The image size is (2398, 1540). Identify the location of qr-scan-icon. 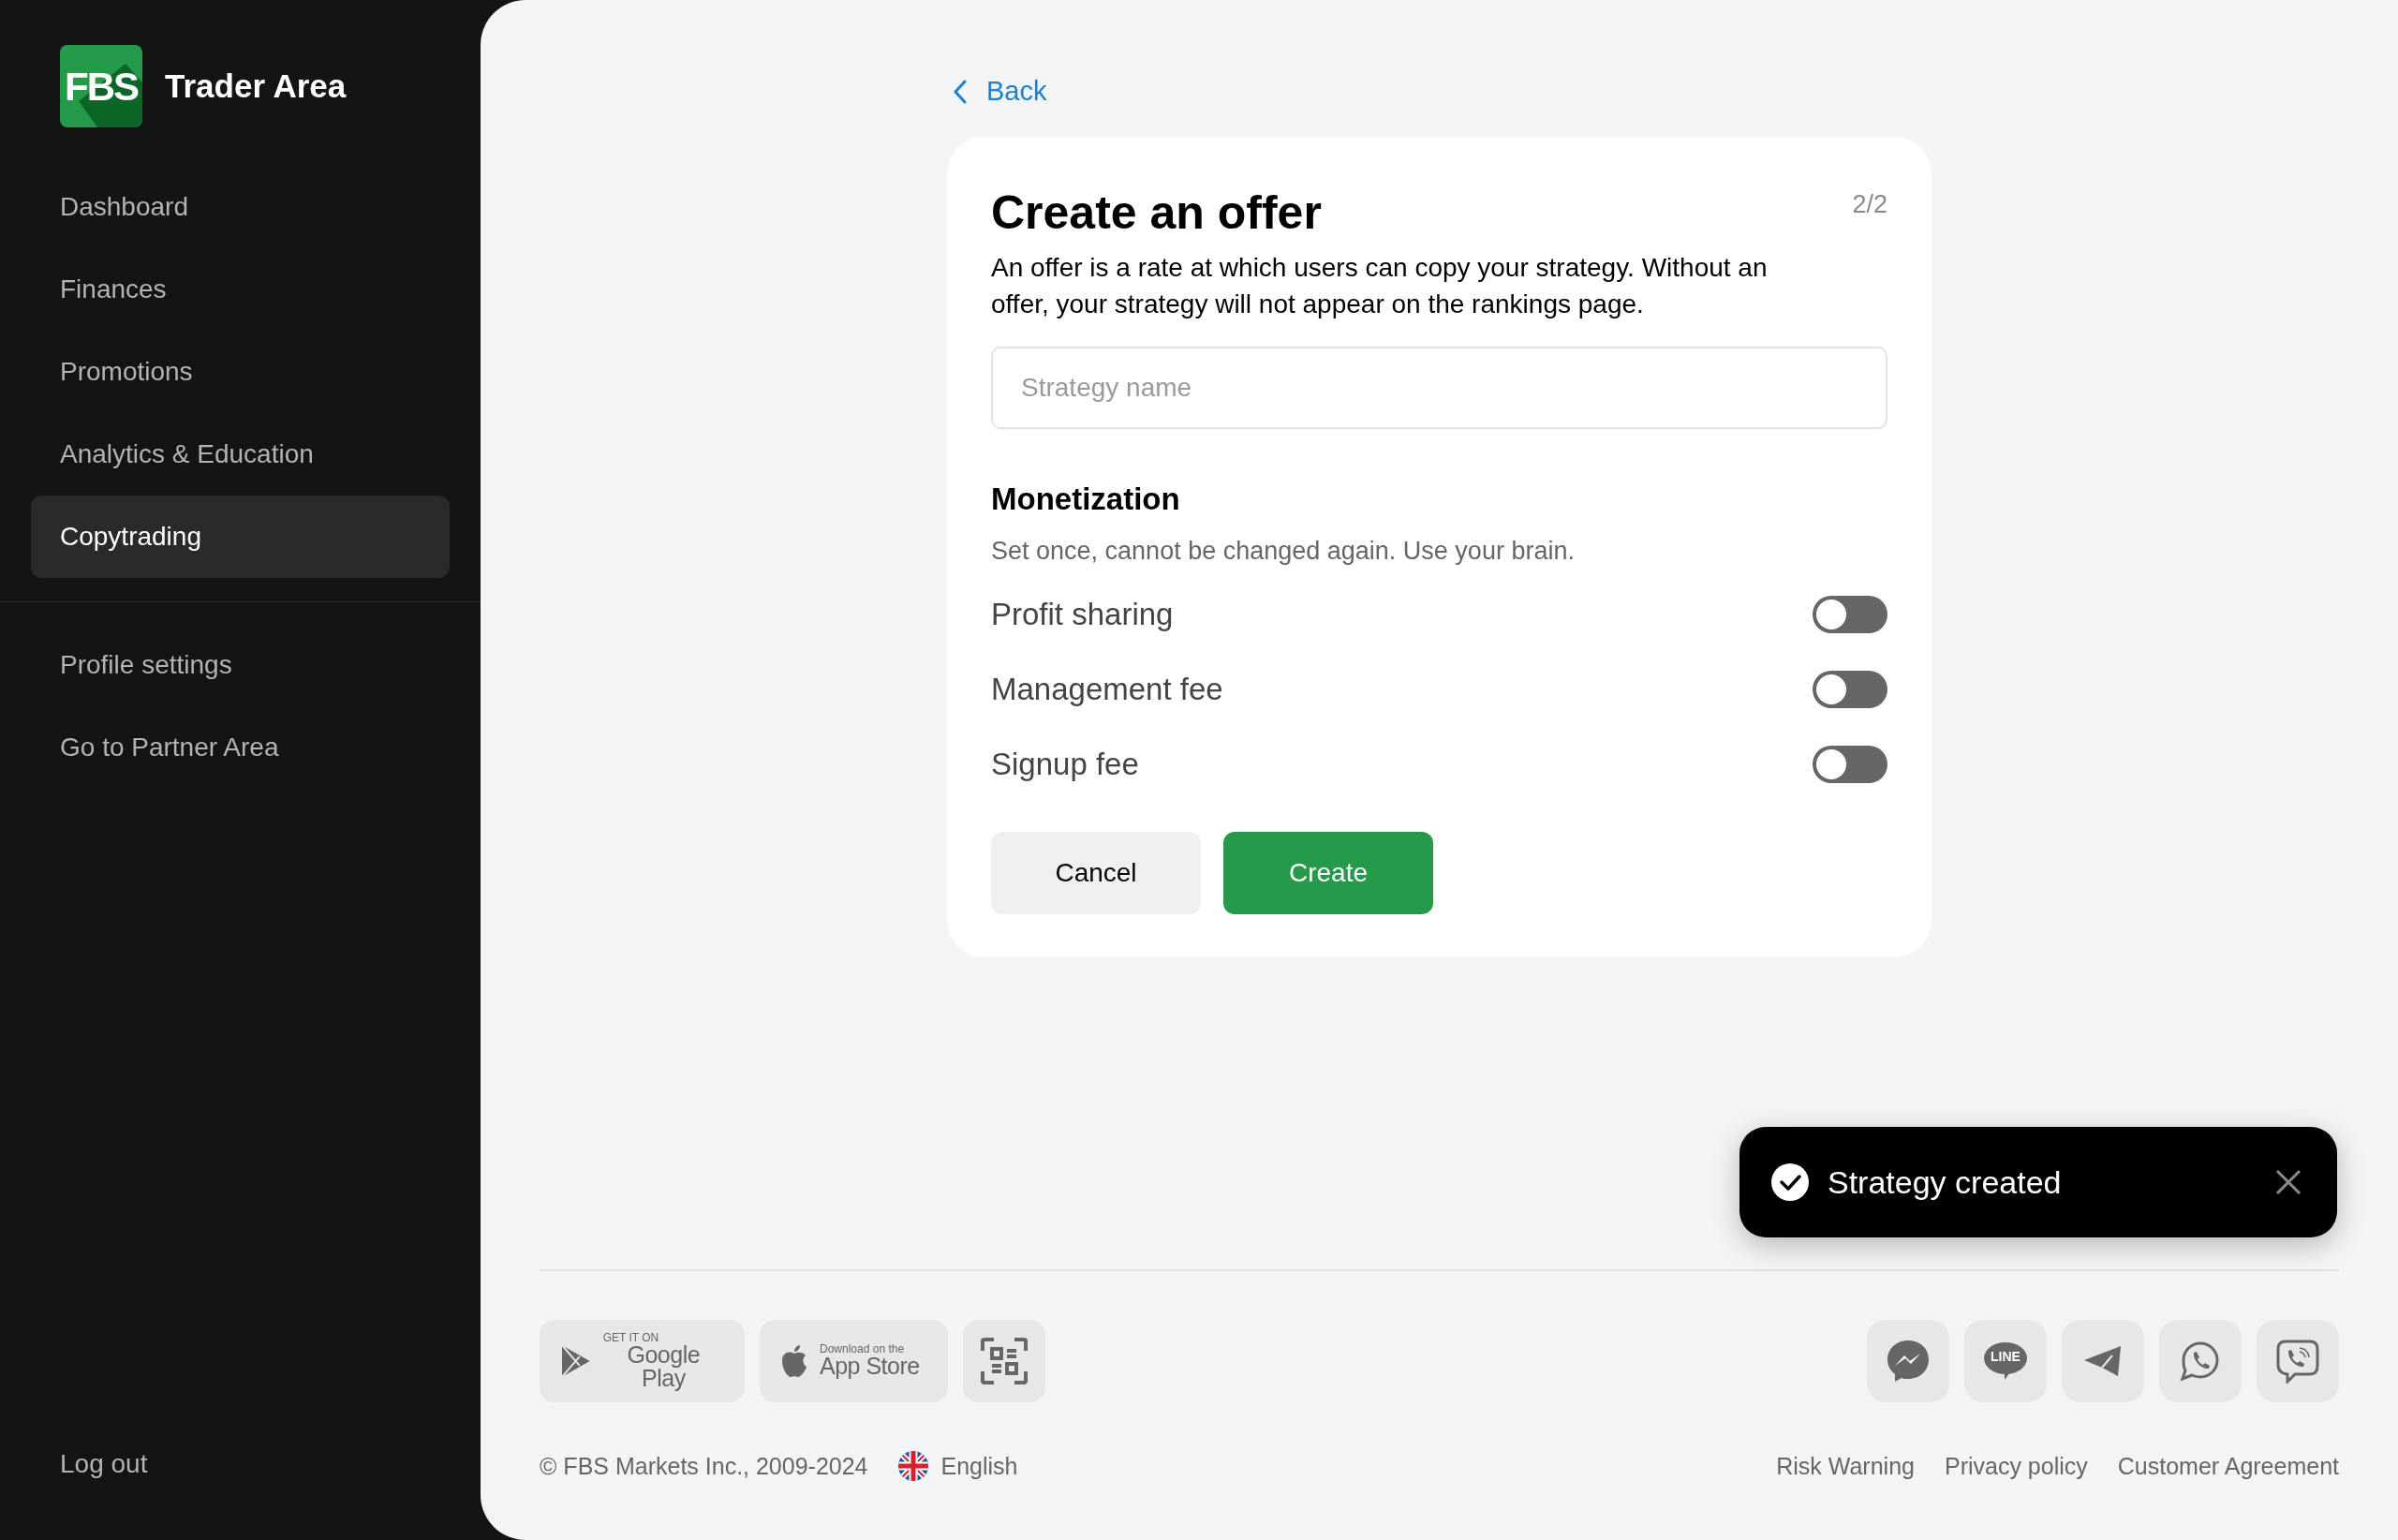
(1004, 1361).